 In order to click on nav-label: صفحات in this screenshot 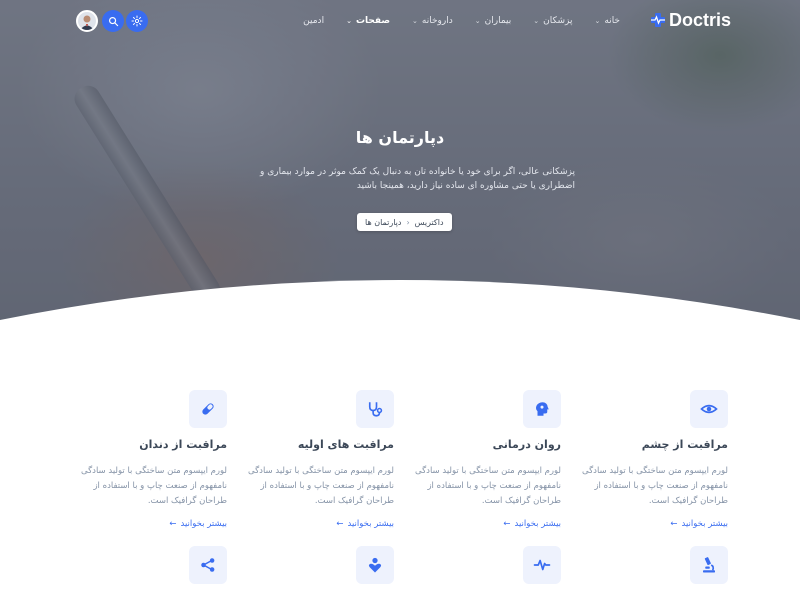, I will do `click(373, 21)`.